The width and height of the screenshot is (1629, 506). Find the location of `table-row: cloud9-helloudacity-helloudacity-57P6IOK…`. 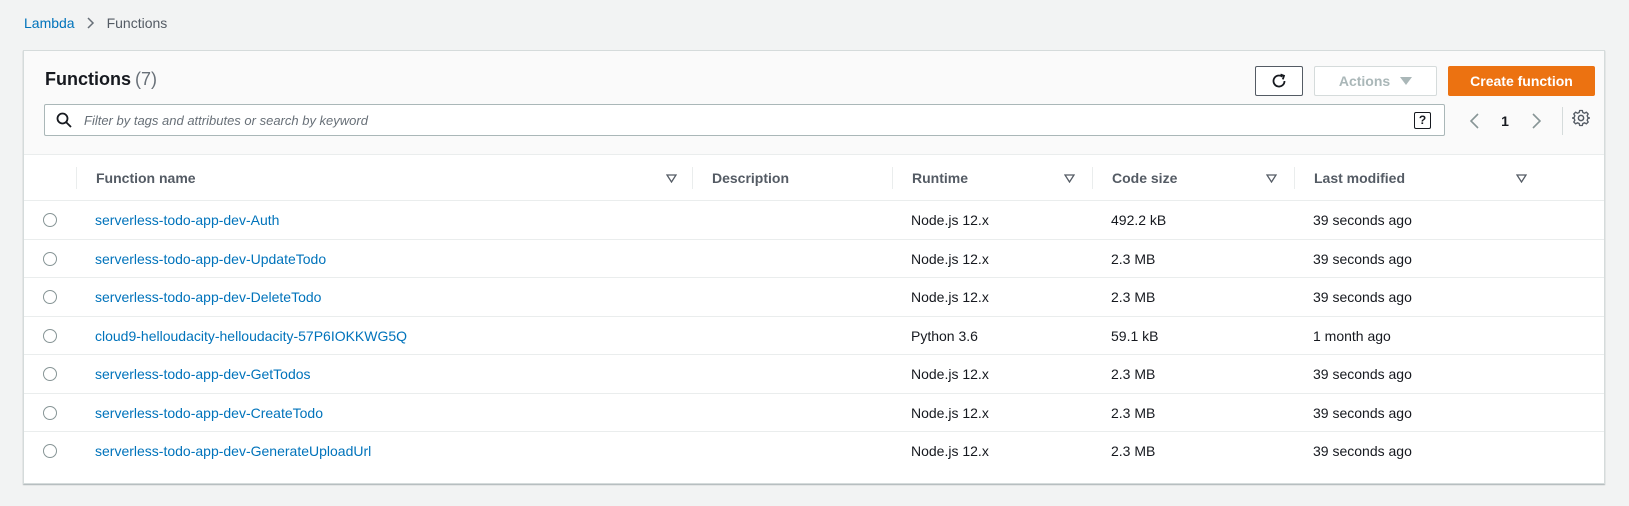

table-row: cloud9-helloudacity-helloudacity-57P6IOK… is located at coordinates (814, 336).